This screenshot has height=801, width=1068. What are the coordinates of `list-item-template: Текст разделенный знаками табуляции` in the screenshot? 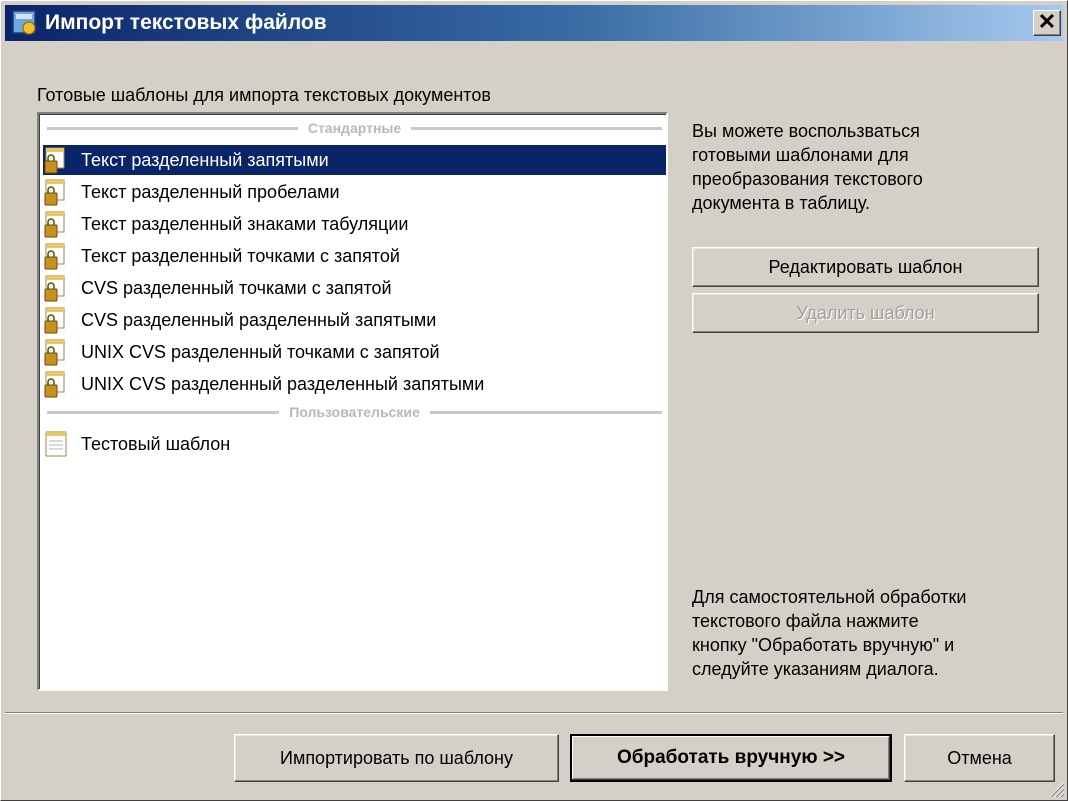 It's located at (354, 224).